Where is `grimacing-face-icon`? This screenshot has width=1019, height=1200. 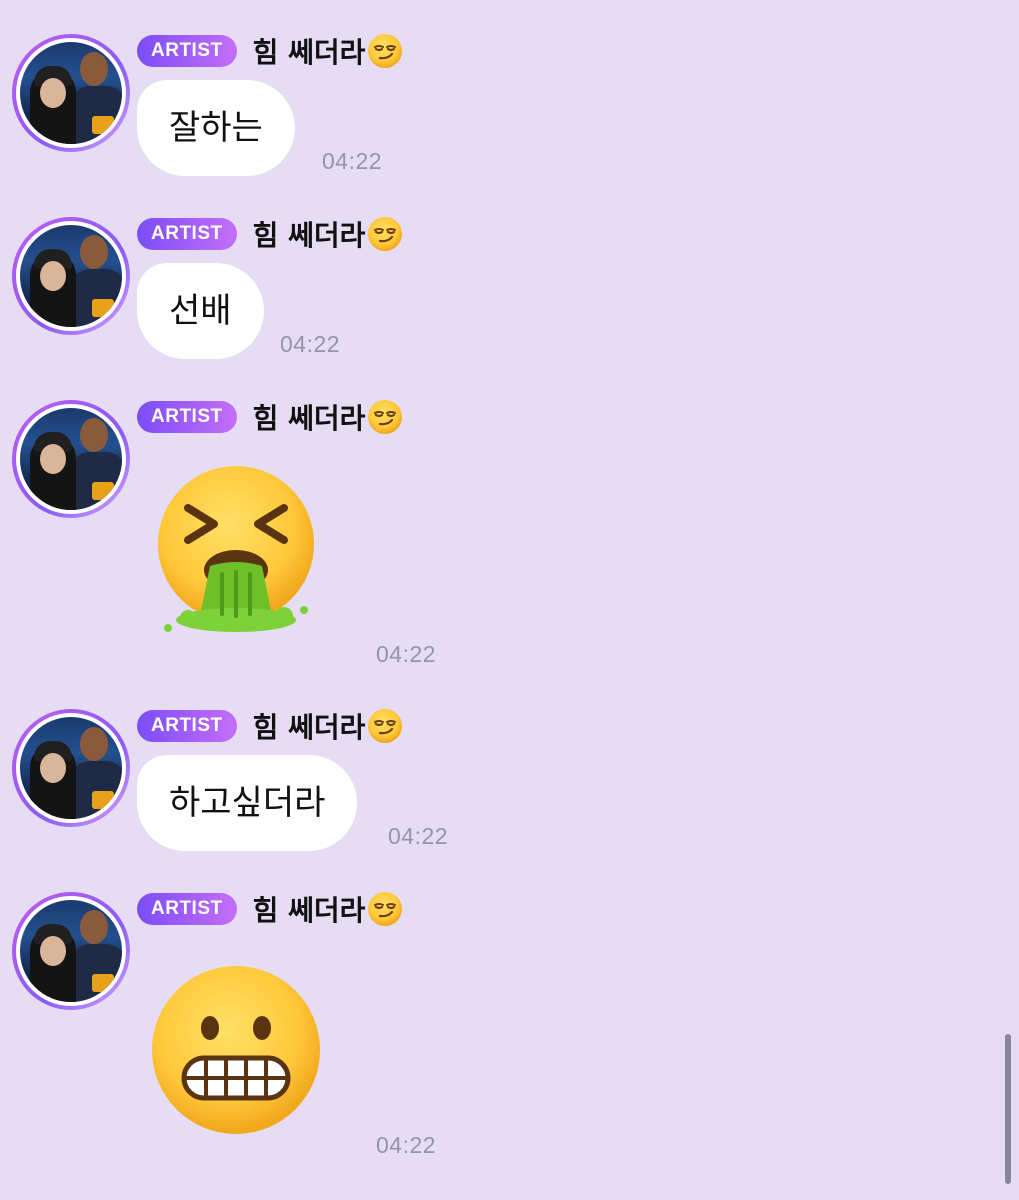 grimacing-face-icon is located at coordinates (236, 1050).